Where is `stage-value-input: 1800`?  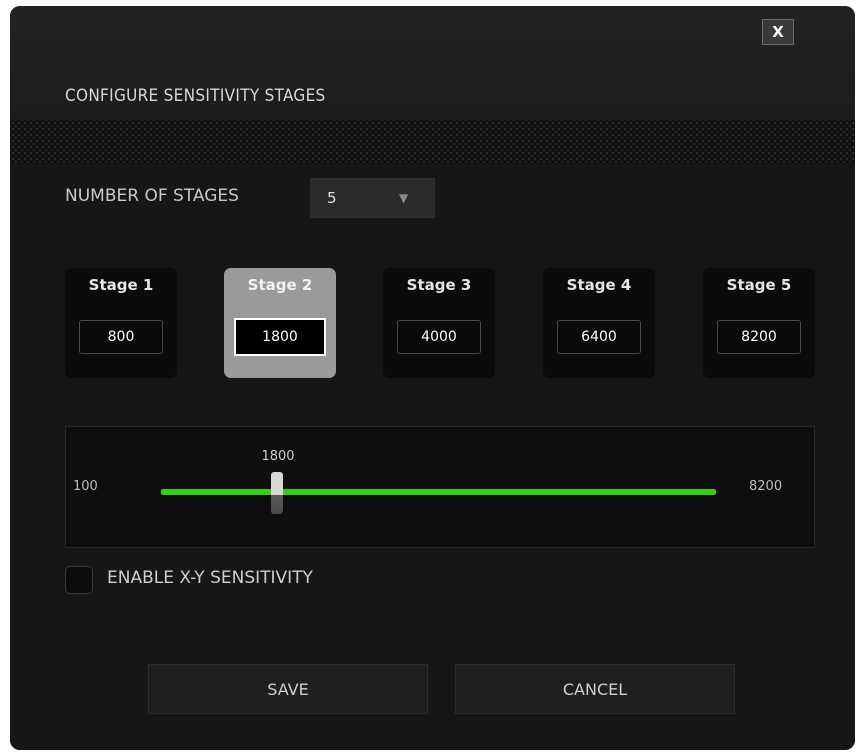 stage-value-input: 1800 is located at coordinates (280, 337).